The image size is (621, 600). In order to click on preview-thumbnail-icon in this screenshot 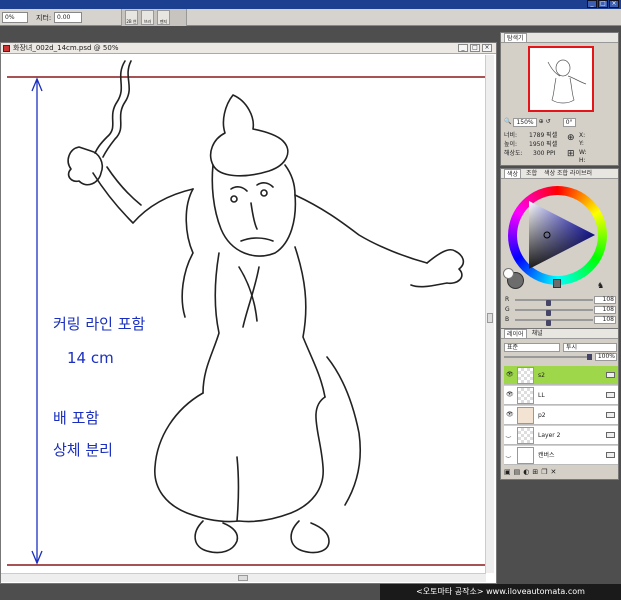, I will do `click(567, 81)`.